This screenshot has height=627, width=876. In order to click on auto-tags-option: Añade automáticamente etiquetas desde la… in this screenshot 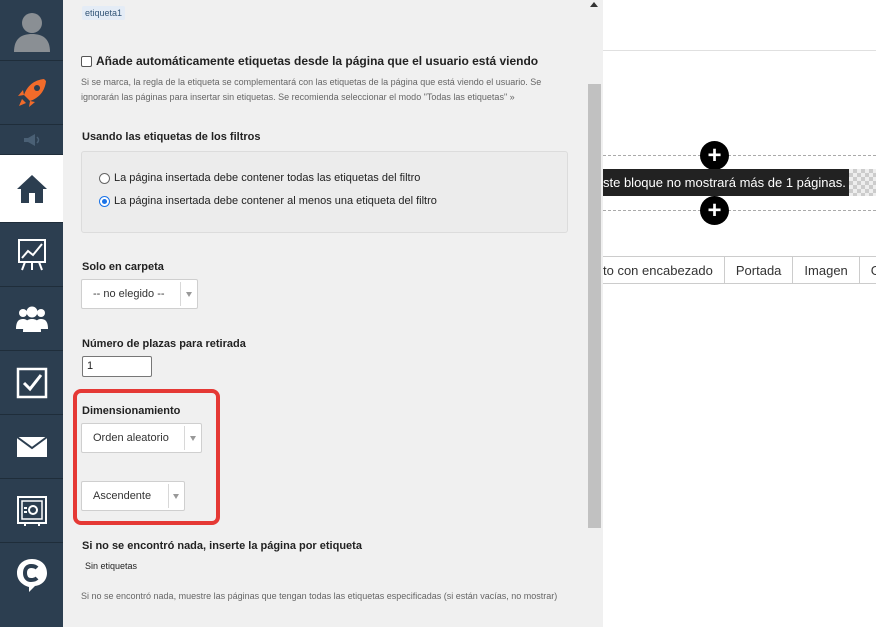, I will do `click(309, 61)`.